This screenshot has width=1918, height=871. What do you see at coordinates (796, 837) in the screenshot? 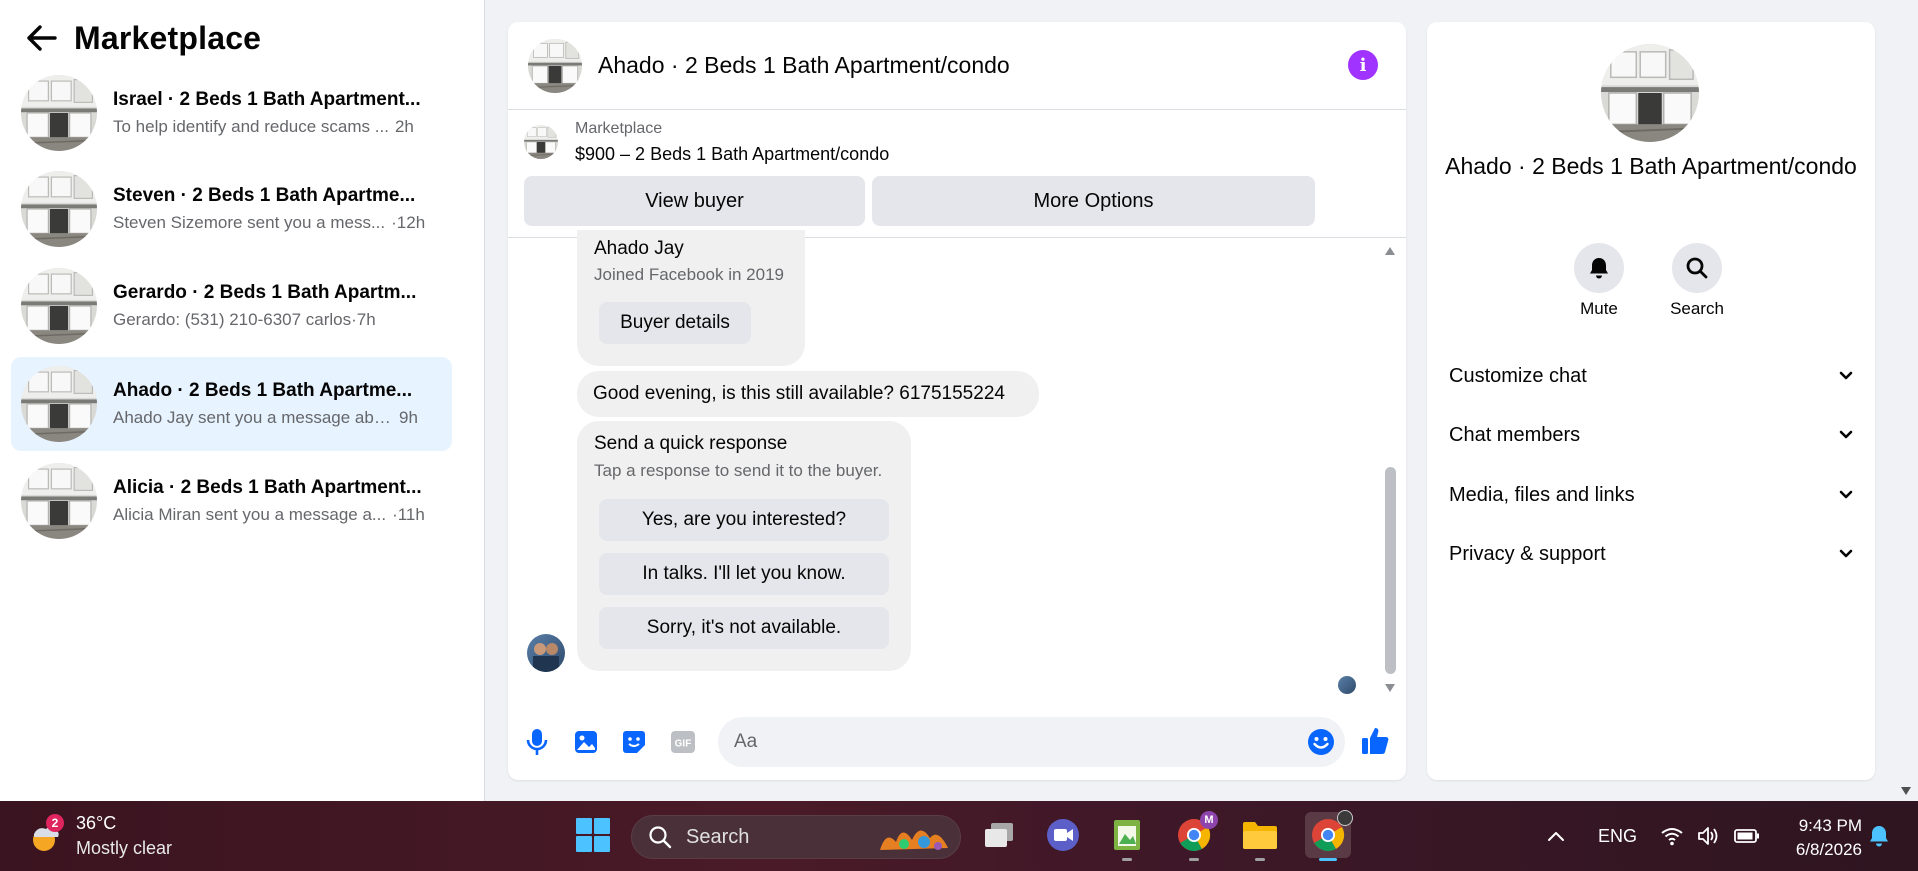
I see `taskbar-search: Search` at bounding box center [796, 837].